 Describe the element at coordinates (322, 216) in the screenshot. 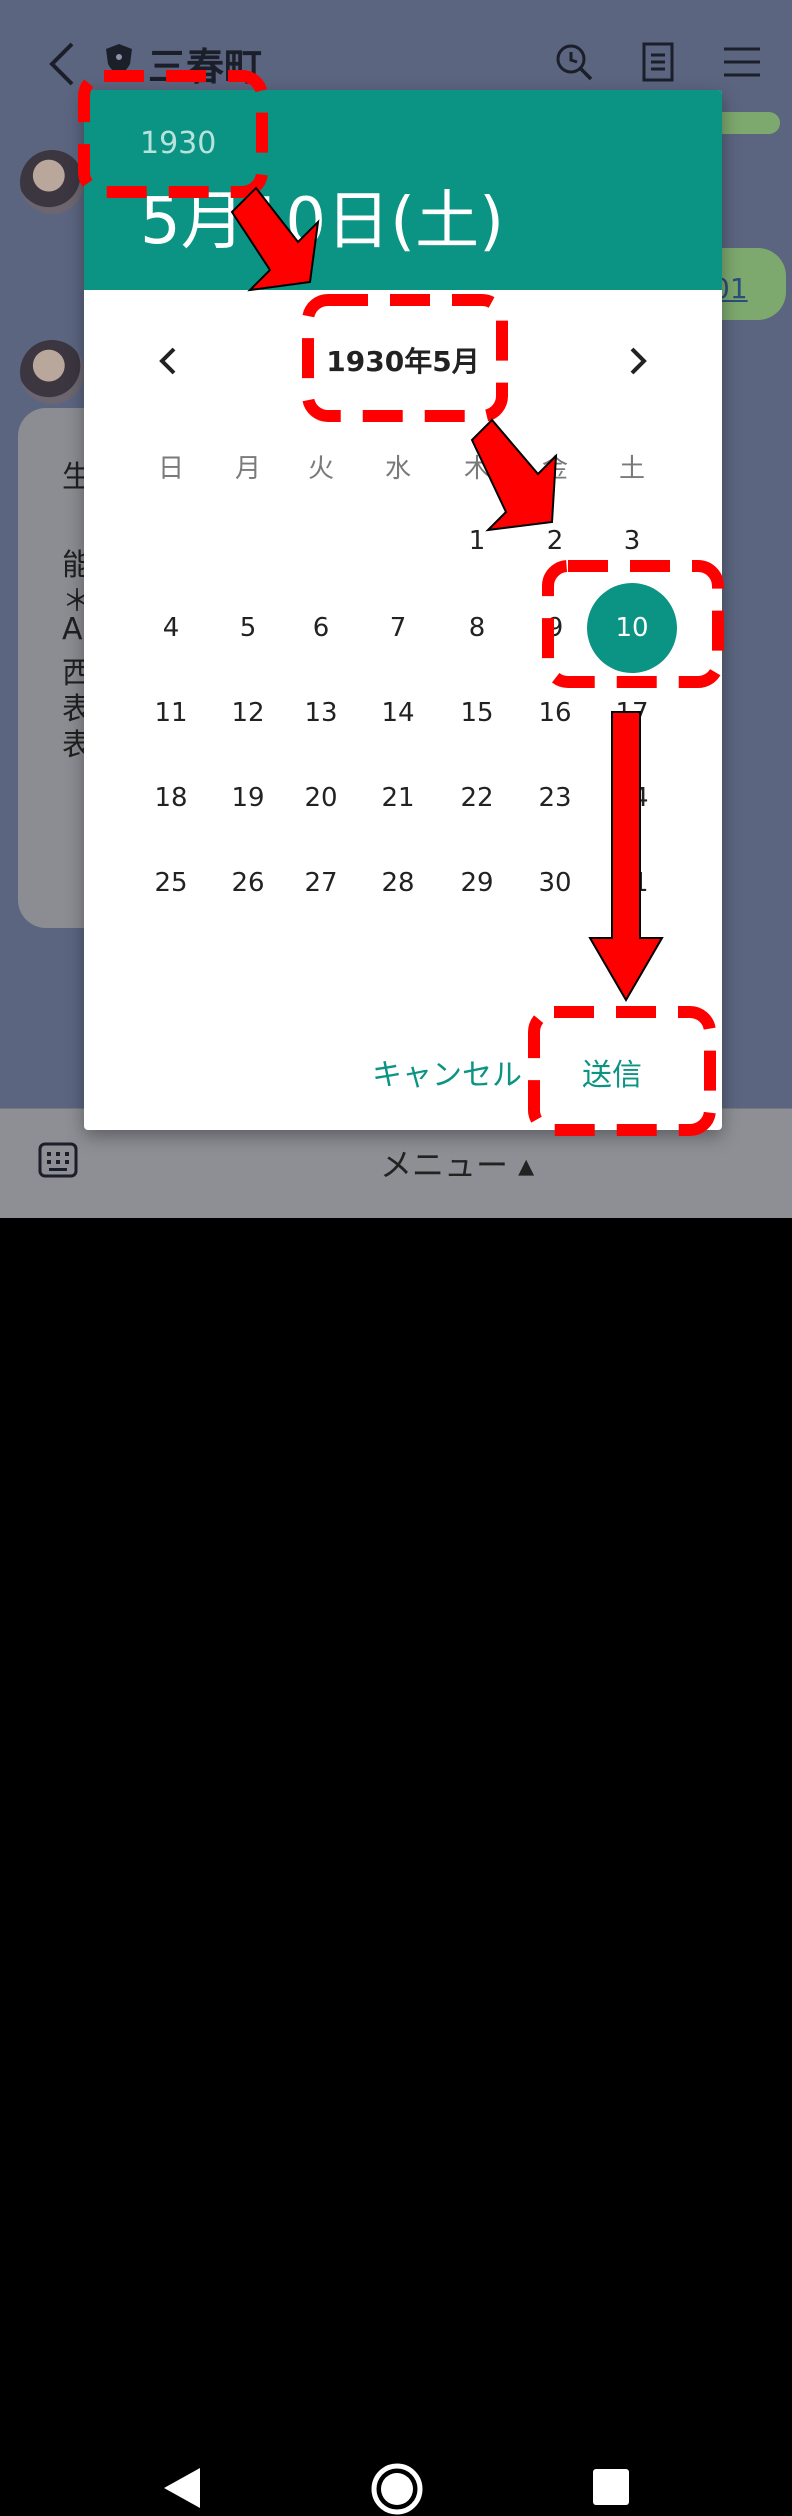

I see `header-selected-date: 5月10日(土)` at that location.